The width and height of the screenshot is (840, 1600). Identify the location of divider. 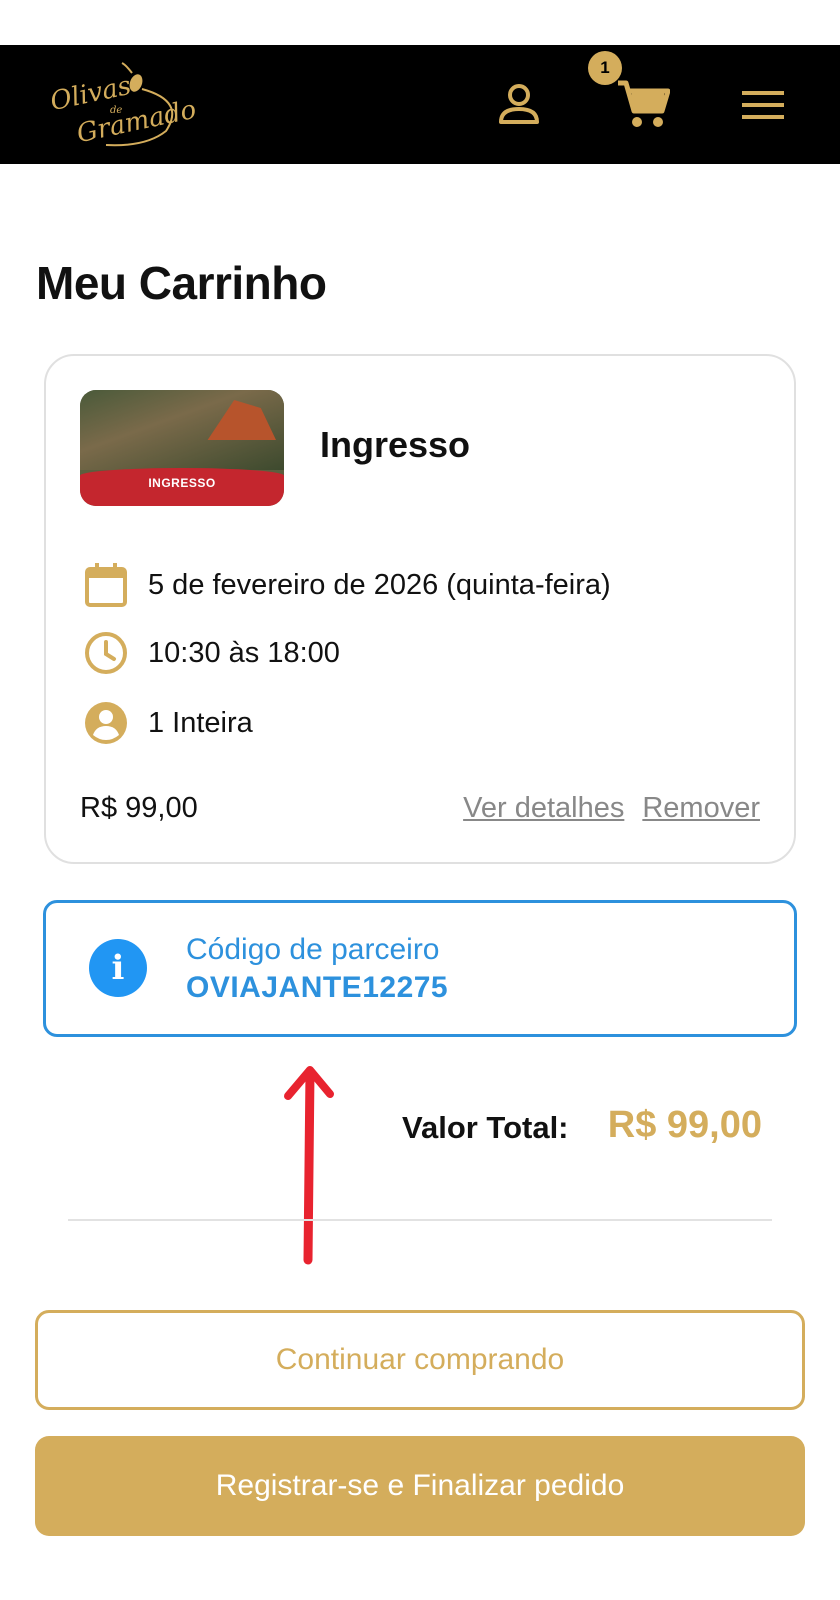
(420, 1220).